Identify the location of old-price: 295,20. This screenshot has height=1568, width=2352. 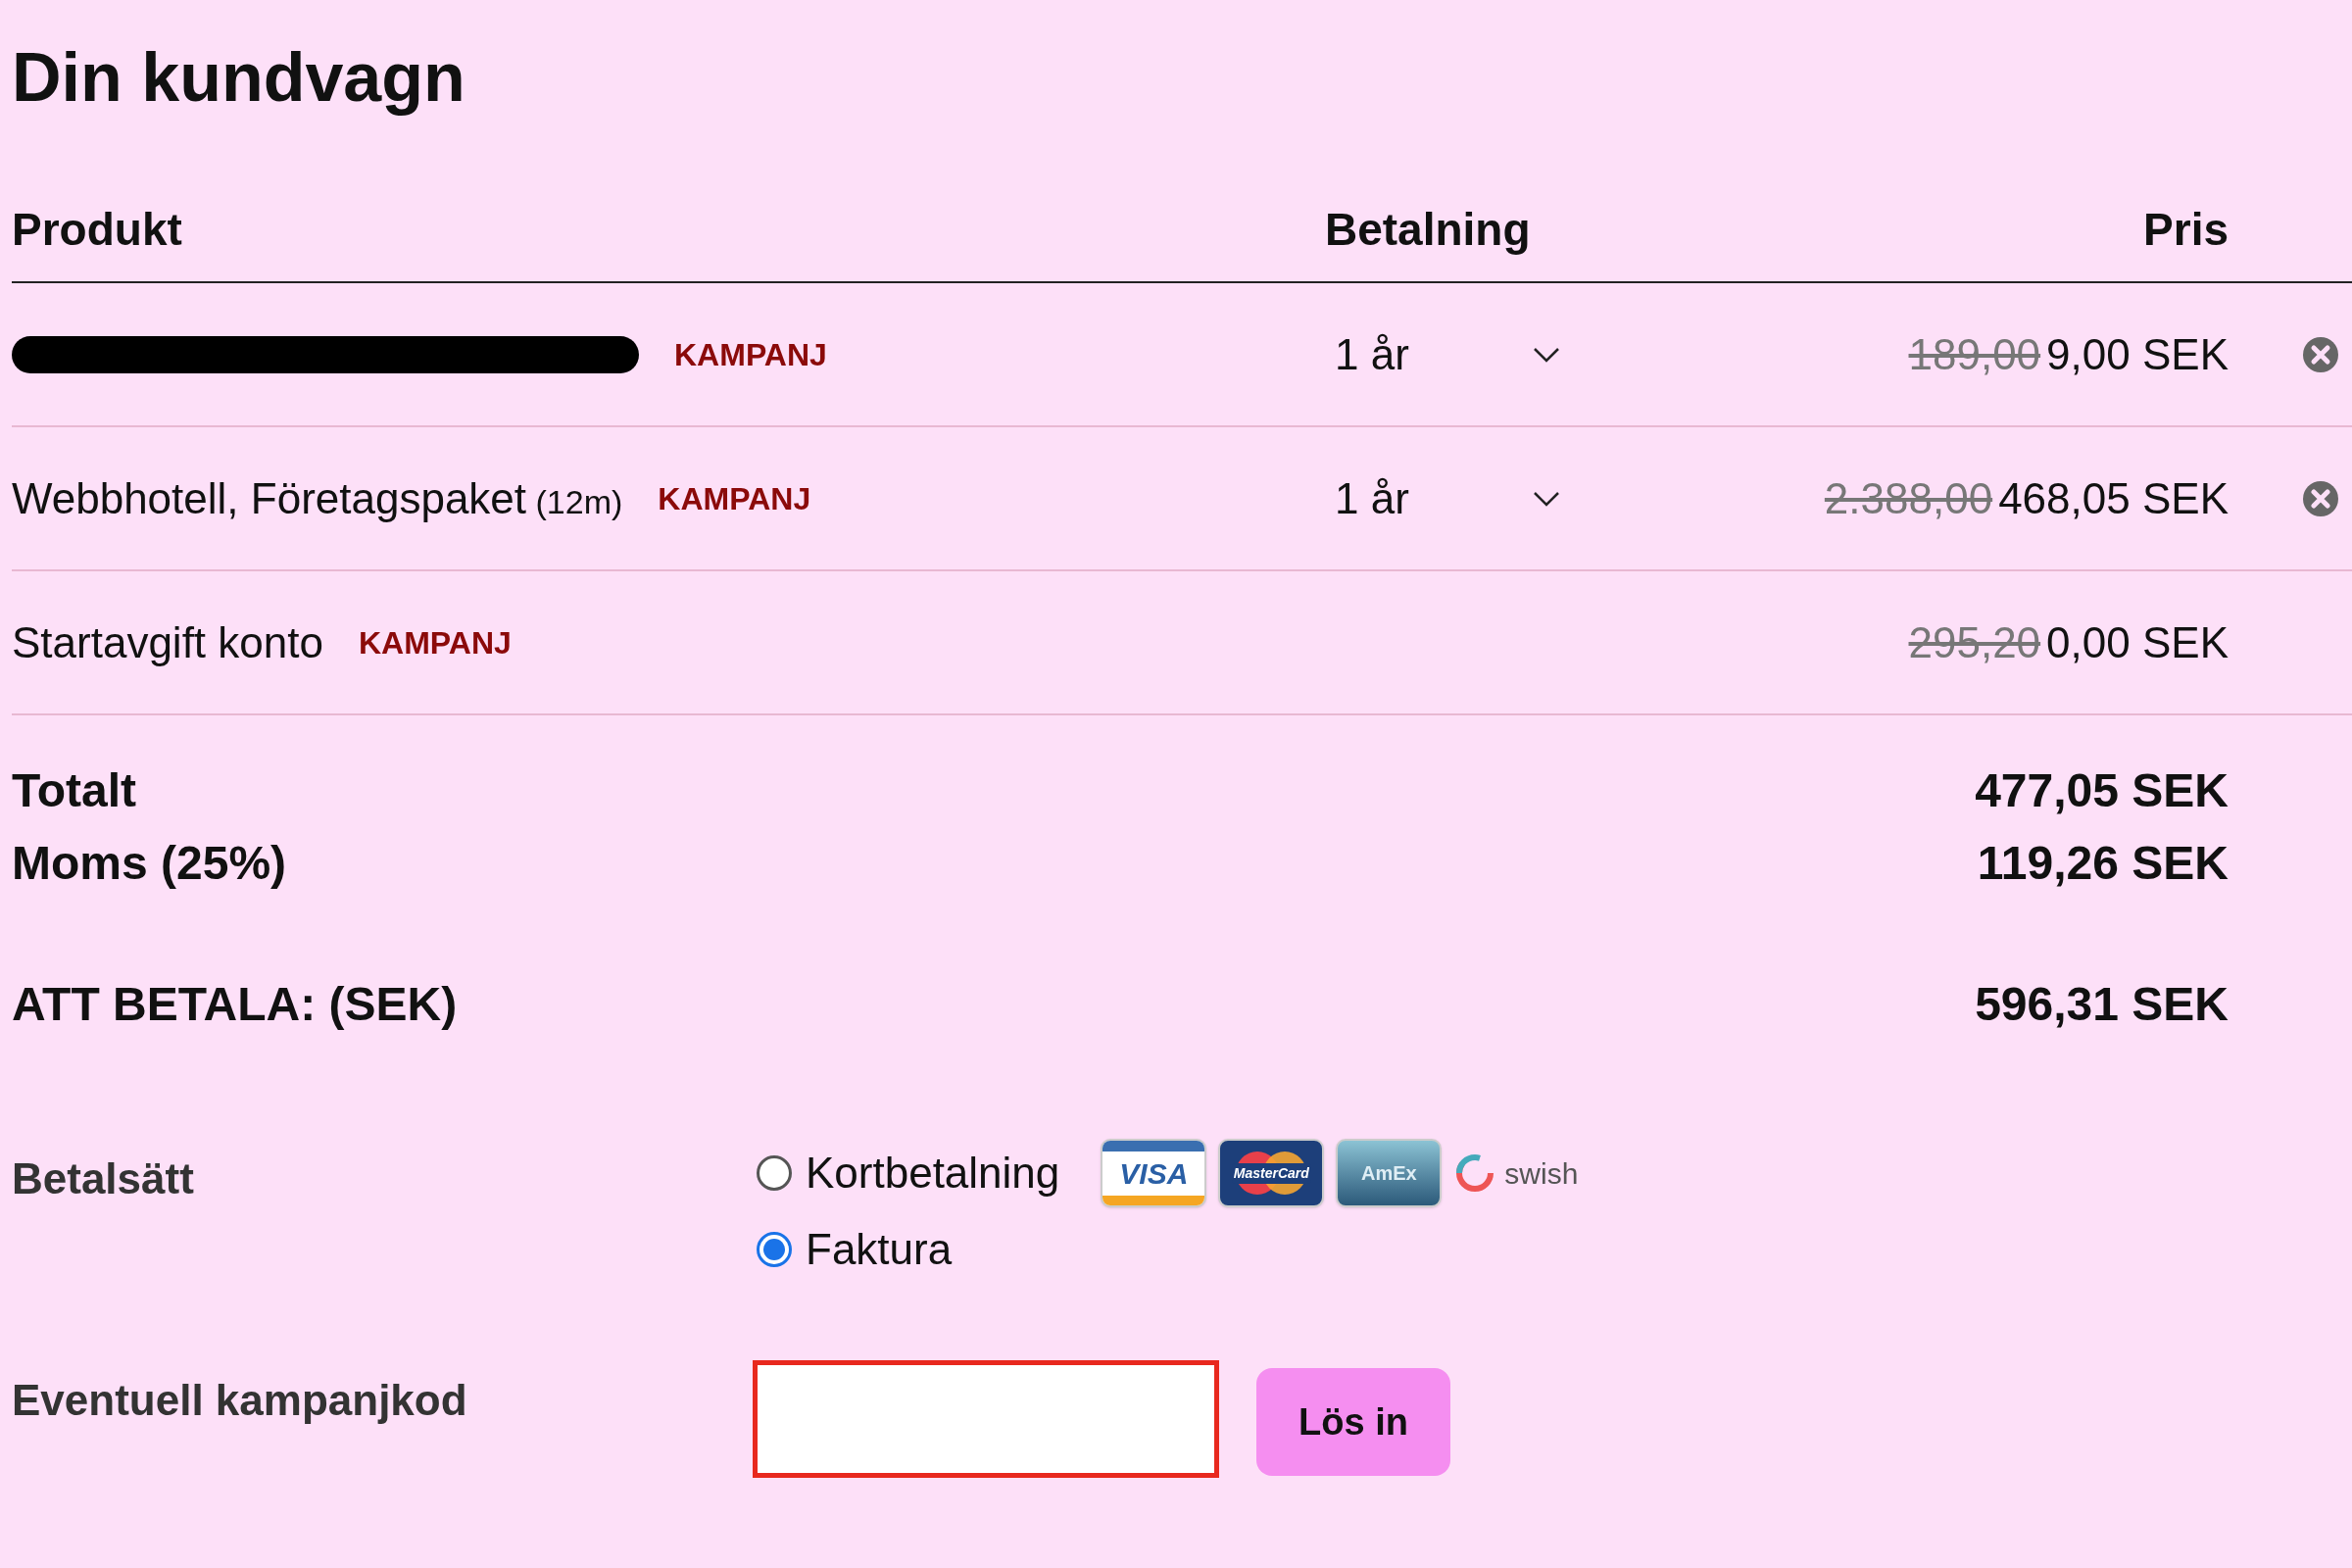
(1974, 642).